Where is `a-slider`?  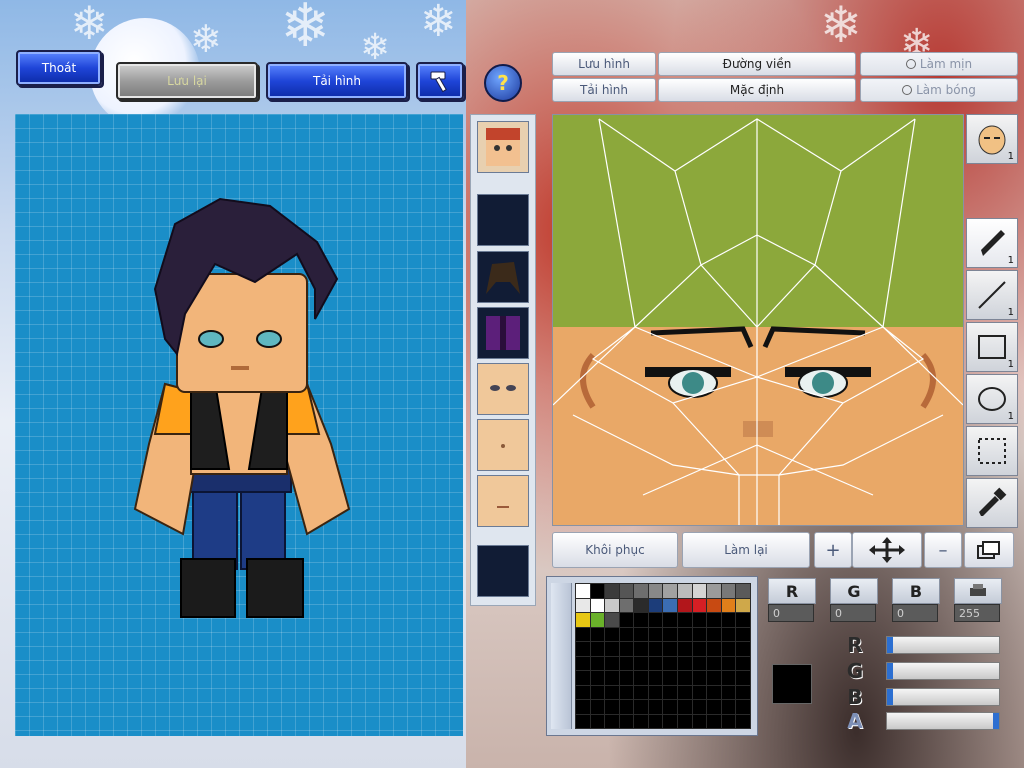 a-slider is located at coordinates (943, 721).